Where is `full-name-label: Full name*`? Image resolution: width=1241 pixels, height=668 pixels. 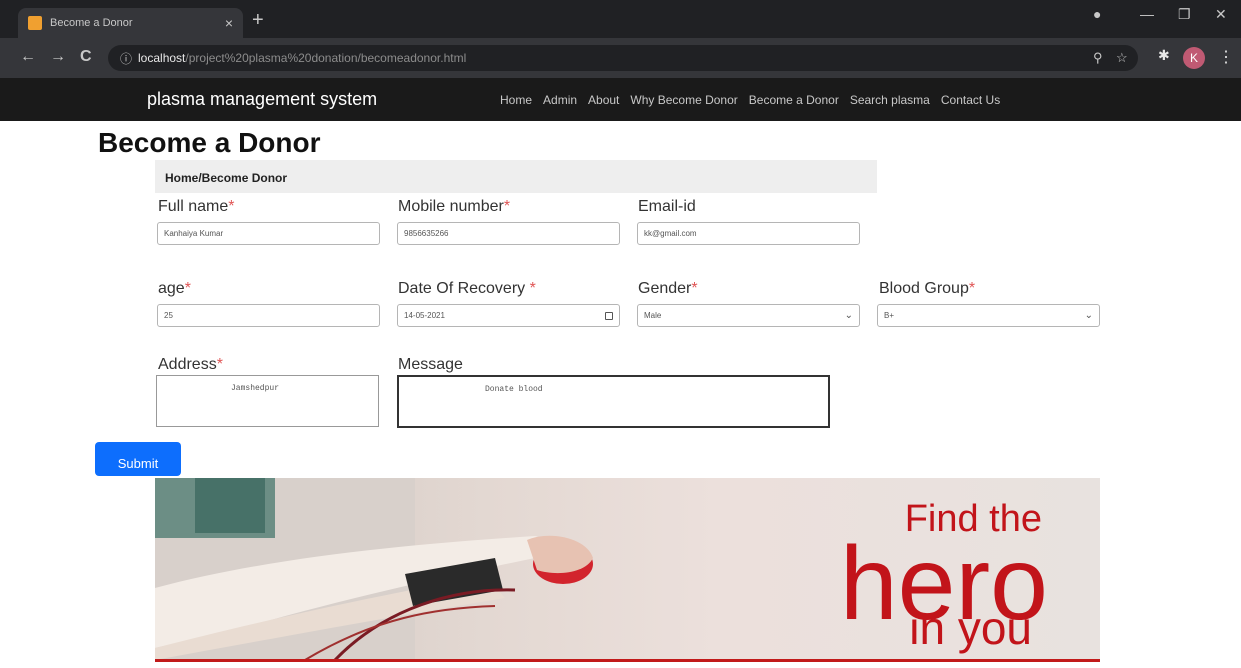 full-name-label: Full name* is located at coordinates (196, 207).